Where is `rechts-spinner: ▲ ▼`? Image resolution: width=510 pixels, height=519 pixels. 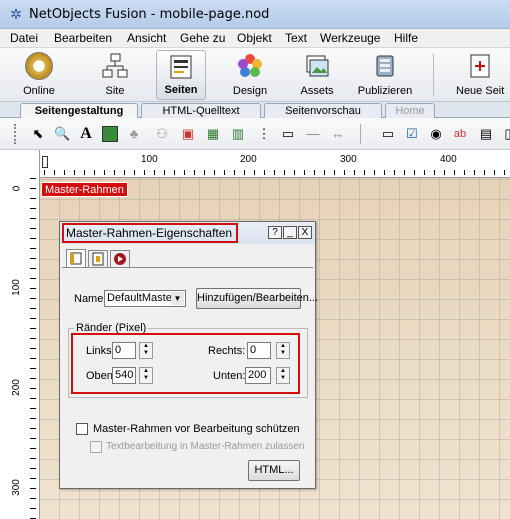
rechts-spinner: ▲ ▼ is located at coordinates (283, 350).